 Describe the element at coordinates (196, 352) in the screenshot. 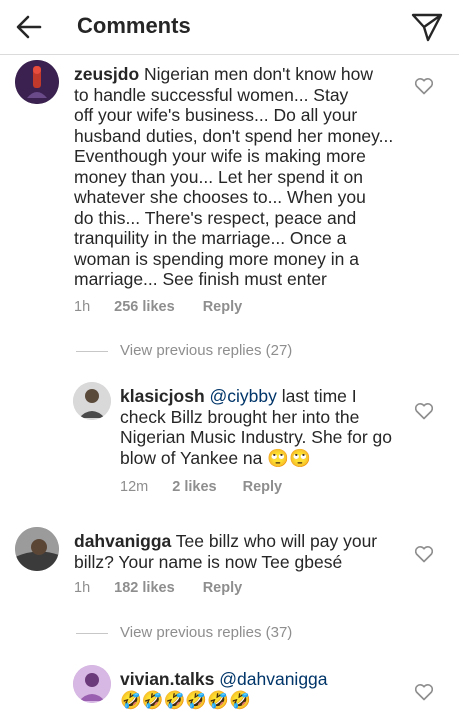

I see `view-previous-replies: View previous replies (27)` at that location.